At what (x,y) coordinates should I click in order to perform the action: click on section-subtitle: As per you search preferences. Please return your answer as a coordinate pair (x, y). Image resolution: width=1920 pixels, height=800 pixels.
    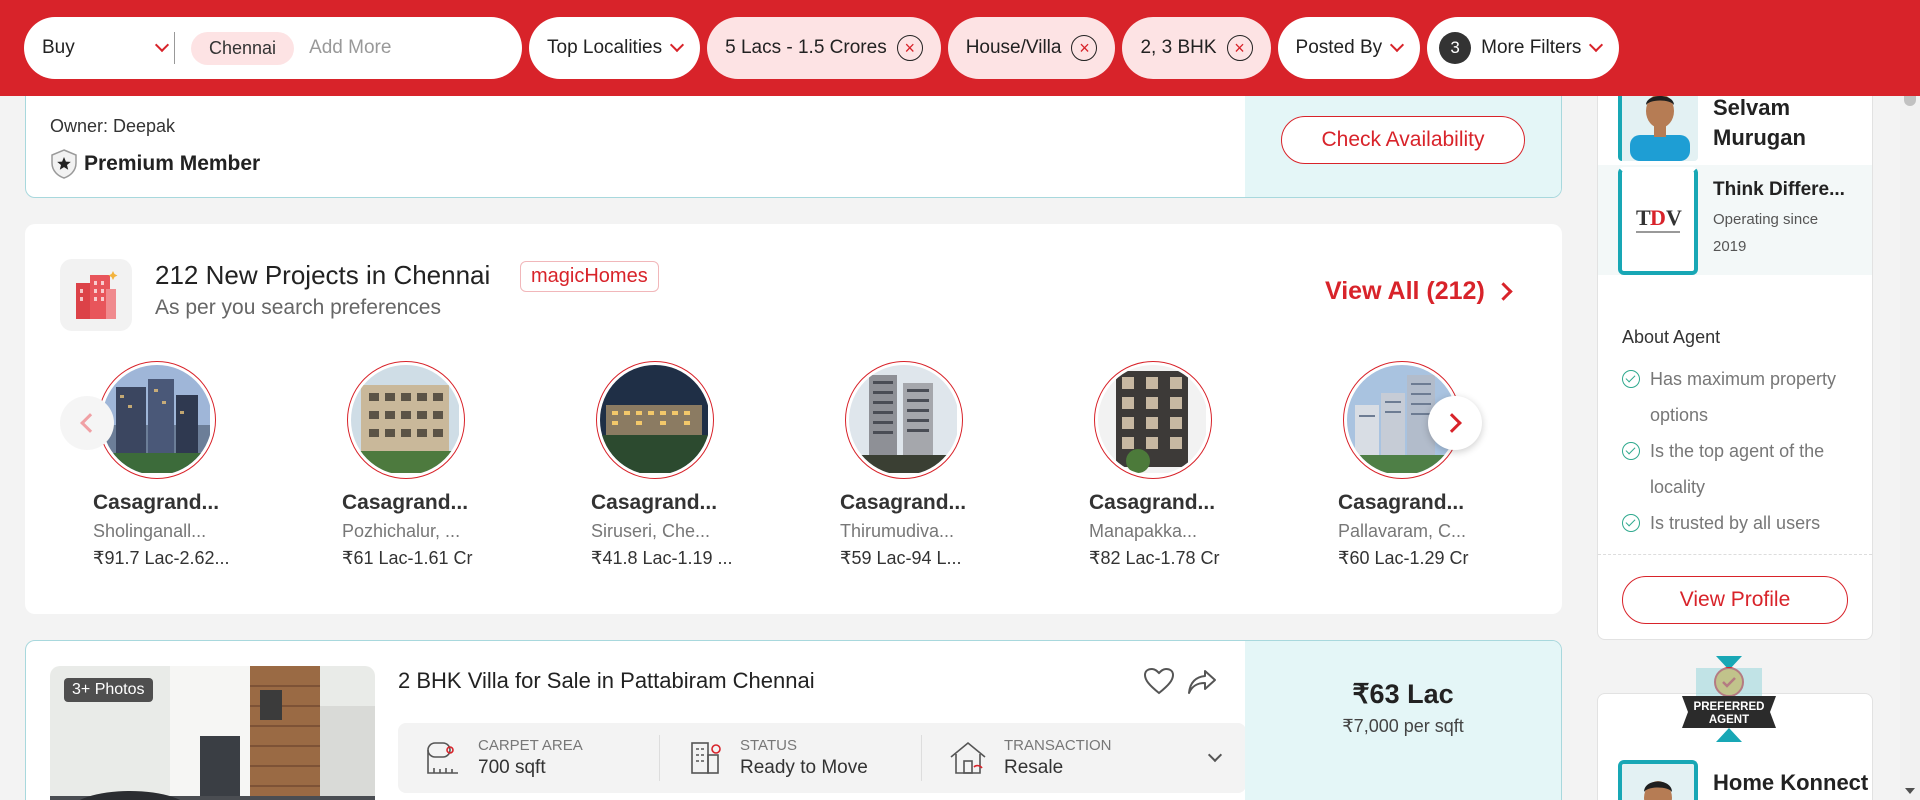
    Looking at the image, I should click on (298, 307).